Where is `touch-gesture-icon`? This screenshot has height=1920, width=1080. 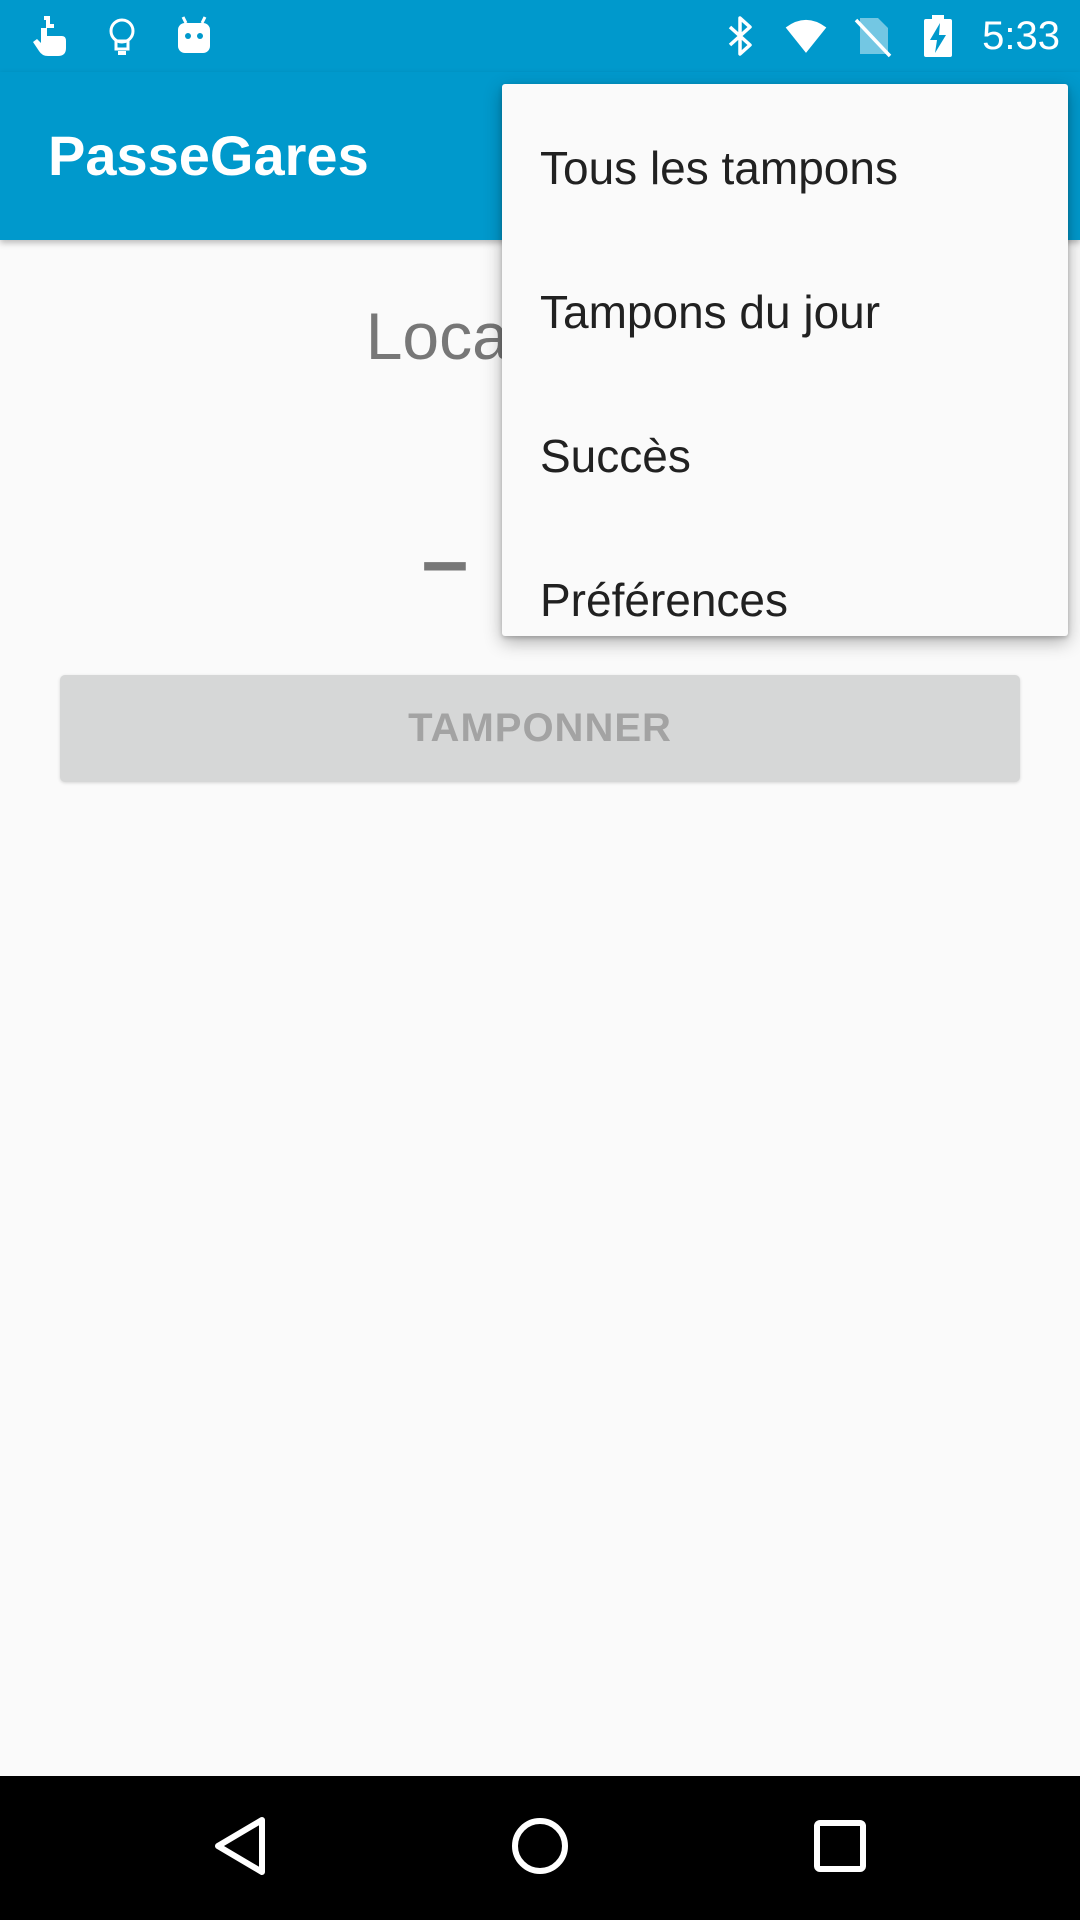 touch-gesture-icon is located at coordinates (50, 36).